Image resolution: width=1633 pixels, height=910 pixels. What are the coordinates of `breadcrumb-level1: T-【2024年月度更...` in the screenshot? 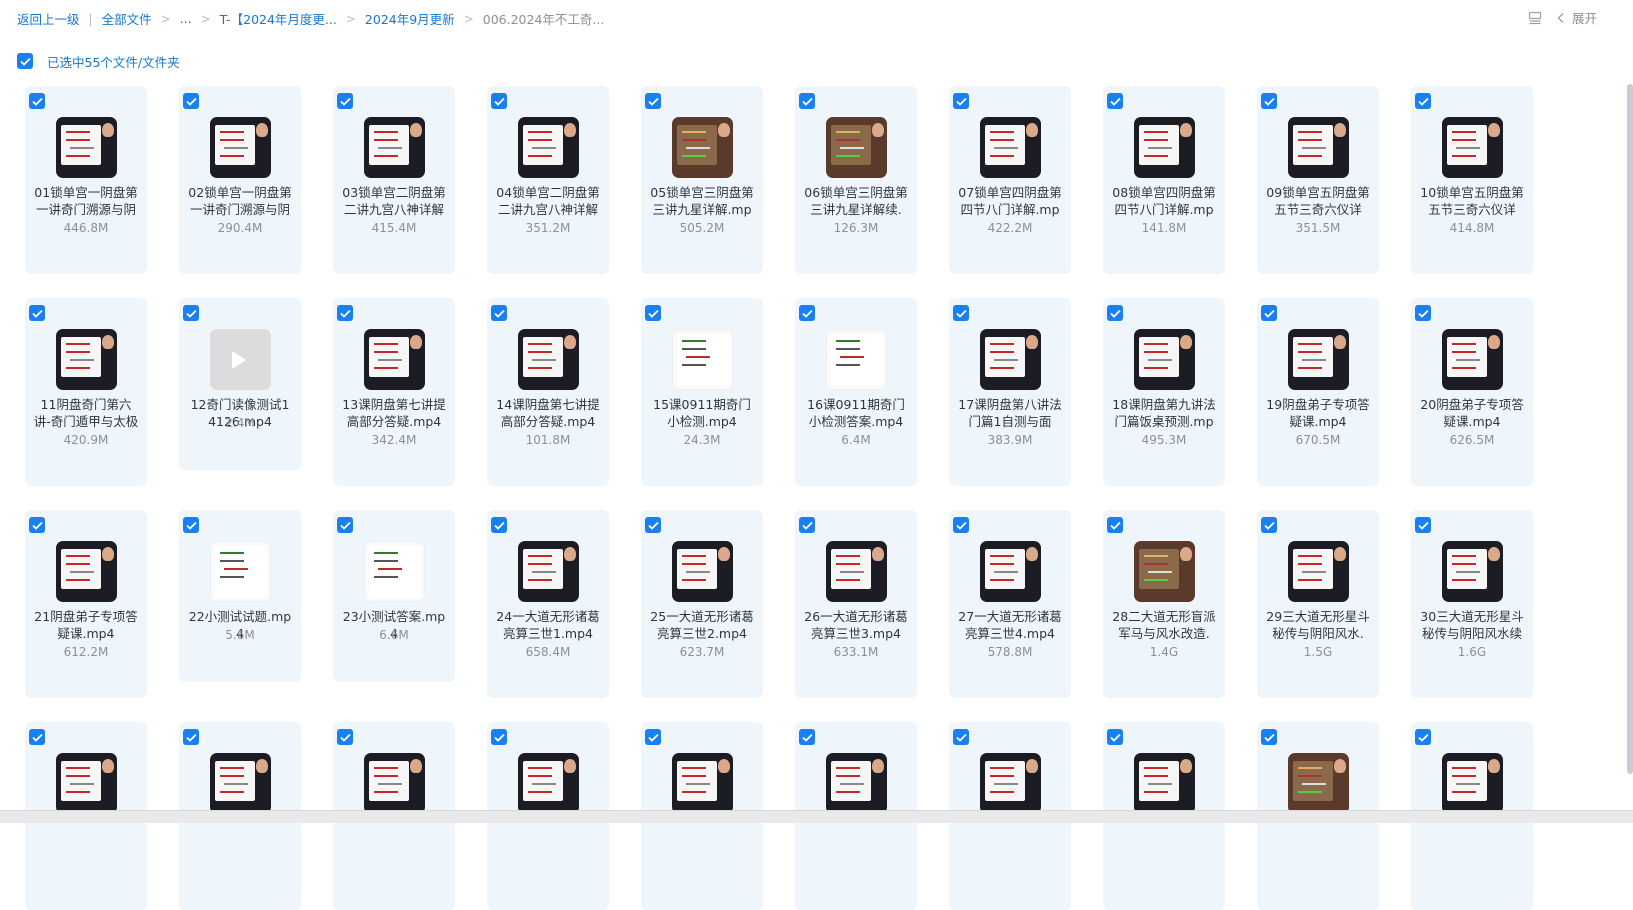 It's located at (278, 18).